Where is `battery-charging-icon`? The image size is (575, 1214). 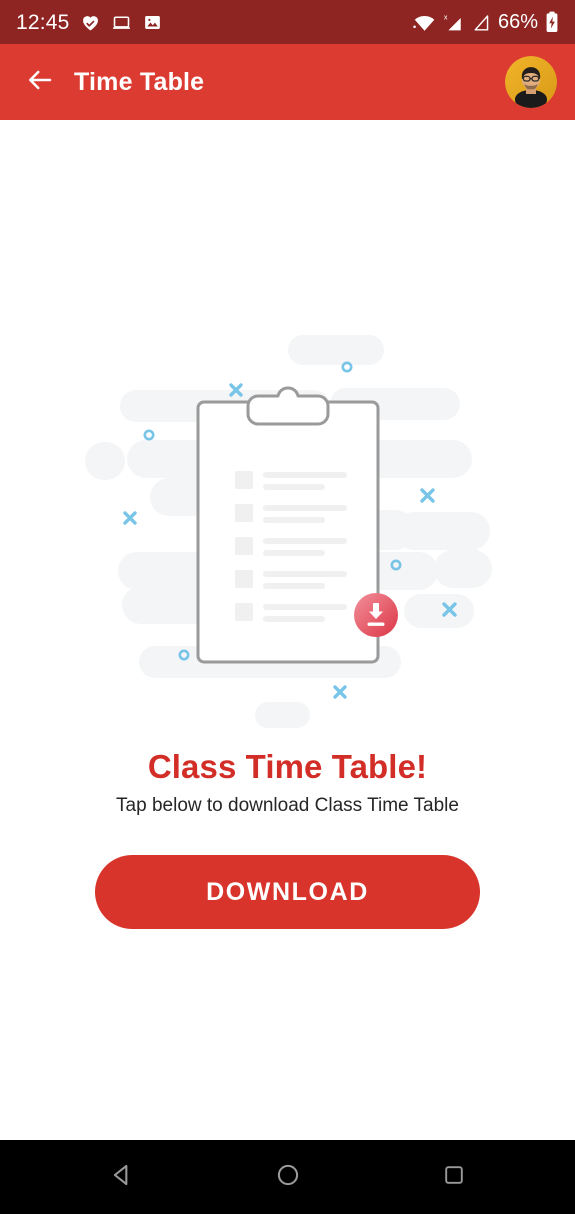 battery-charging-icon is located at coordinates (552, 22).